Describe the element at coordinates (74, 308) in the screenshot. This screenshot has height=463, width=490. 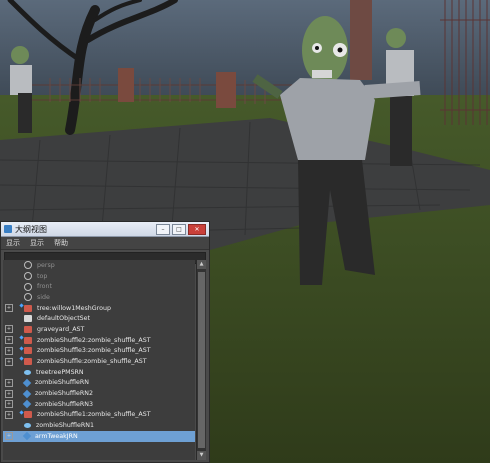
I see `outliner-row-label: tree:willow1MeshGroup` at that location.